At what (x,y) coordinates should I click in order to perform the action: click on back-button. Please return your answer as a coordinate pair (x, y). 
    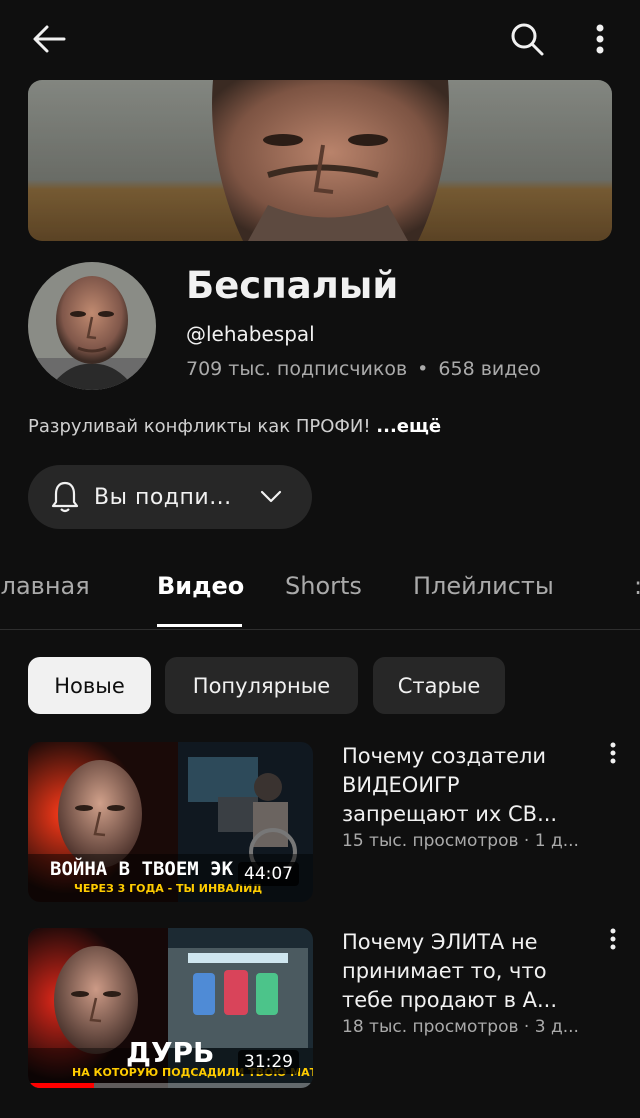
    Looking at the image, I should click on (49, 39).